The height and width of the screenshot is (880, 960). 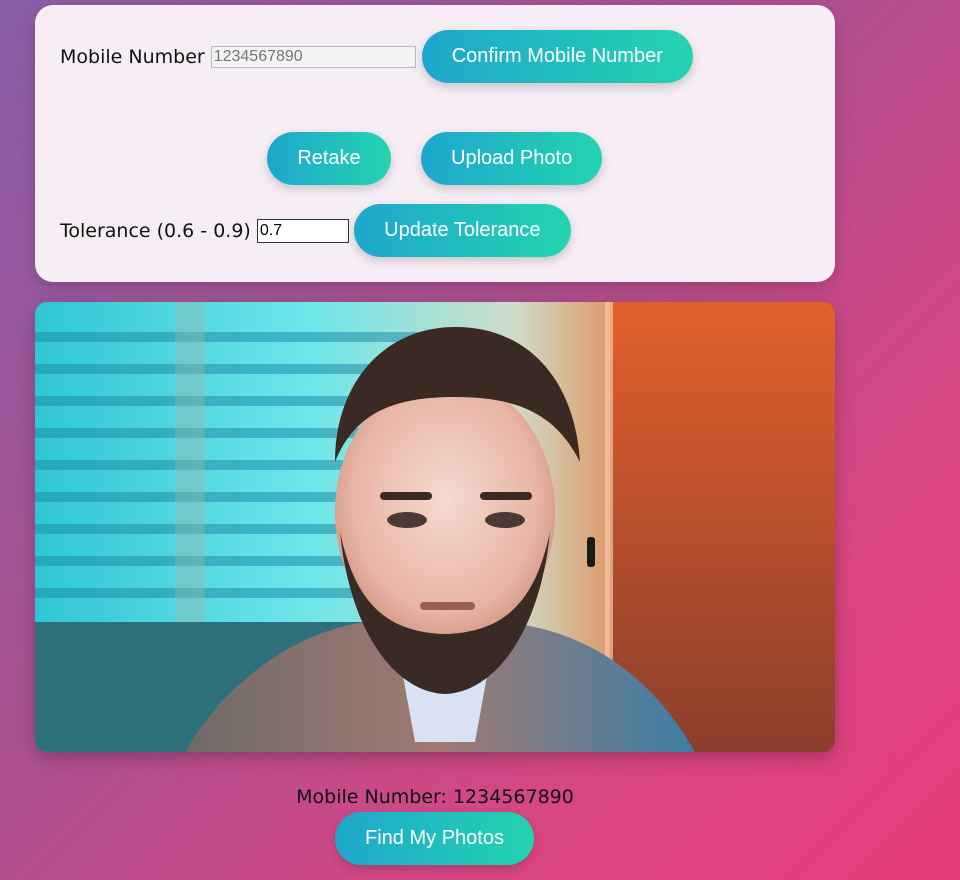 I want to click on mobile-number-label: Mobile Number, so click(x=132, y=56).